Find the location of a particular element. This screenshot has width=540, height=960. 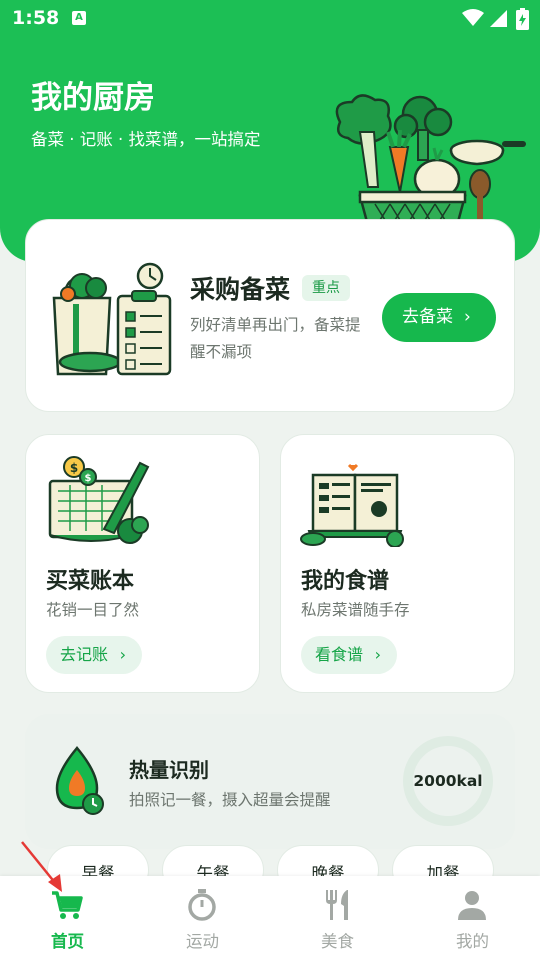

person-icon is located at coordinates (472, 905).